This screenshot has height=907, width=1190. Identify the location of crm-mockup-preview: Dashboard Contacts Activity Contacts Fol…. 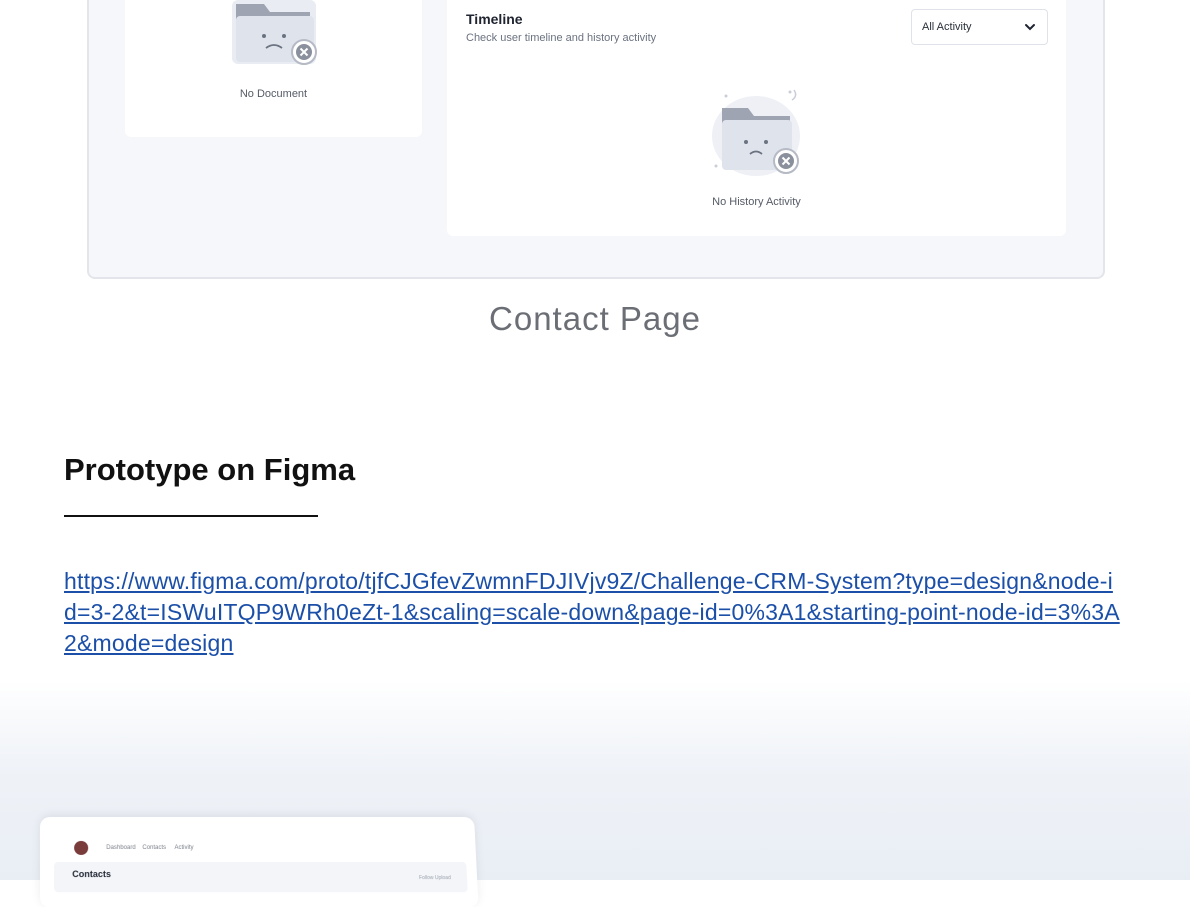
(259, 862).